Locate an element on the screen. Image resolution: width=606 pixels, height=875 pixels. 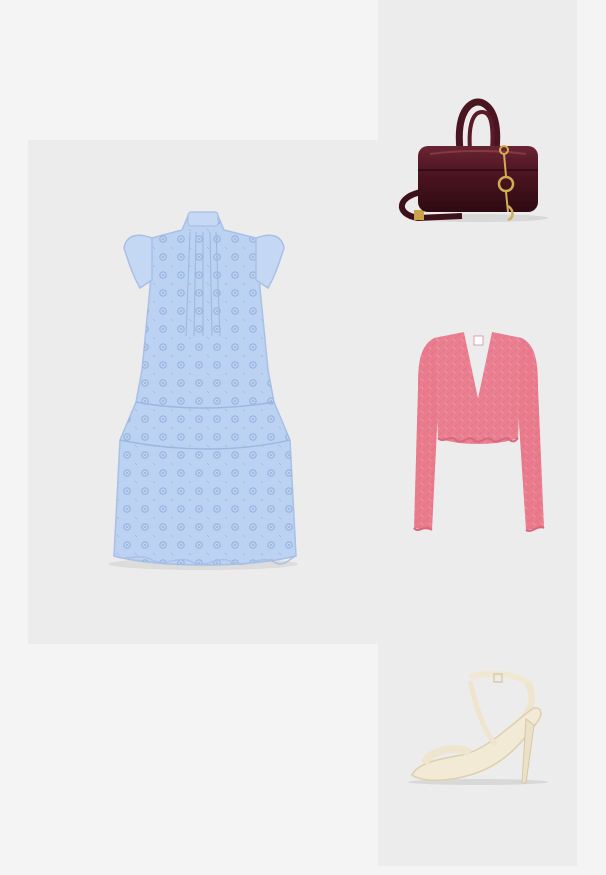
handbag-tile is located at coordinates (477, 144).